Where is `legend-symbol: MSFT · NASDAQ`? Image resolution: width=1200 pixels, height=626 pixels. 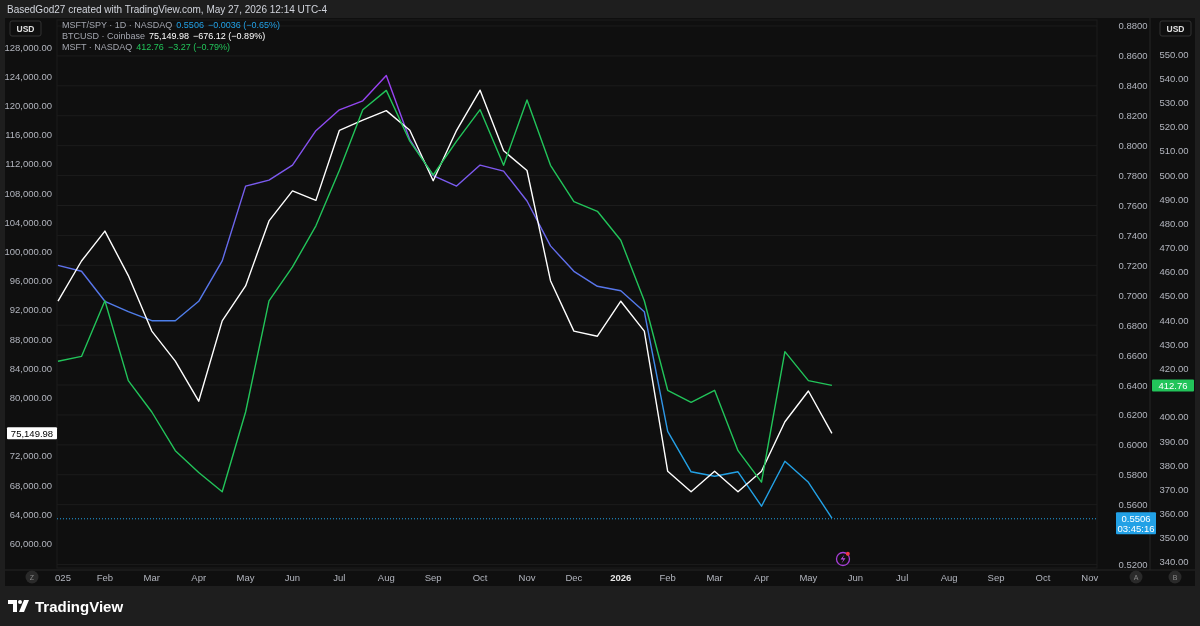
legend-symbol: MSFT · NASDAQ is located at coordinates (97, 47).